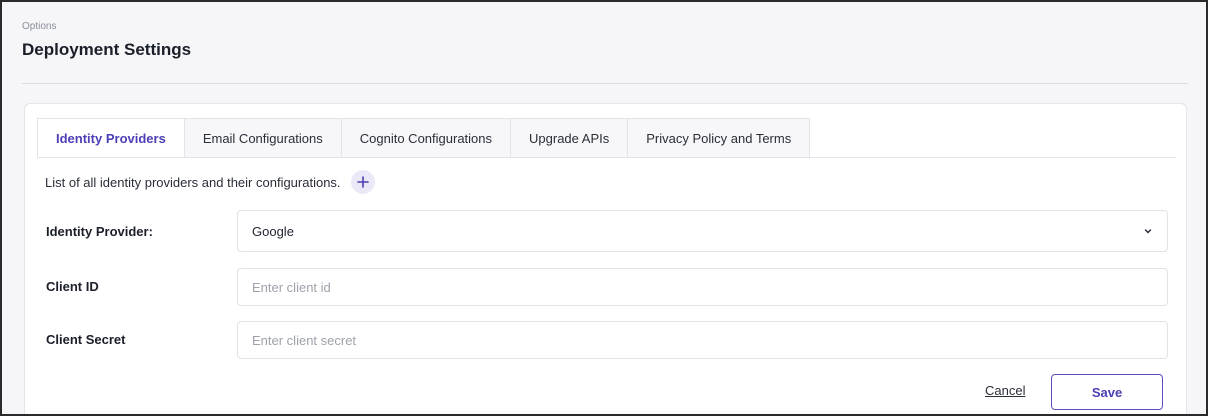 The width and height of the screenshot is (1208, 416). I want to click on identity-provider-value: Google, so click(273, 231).